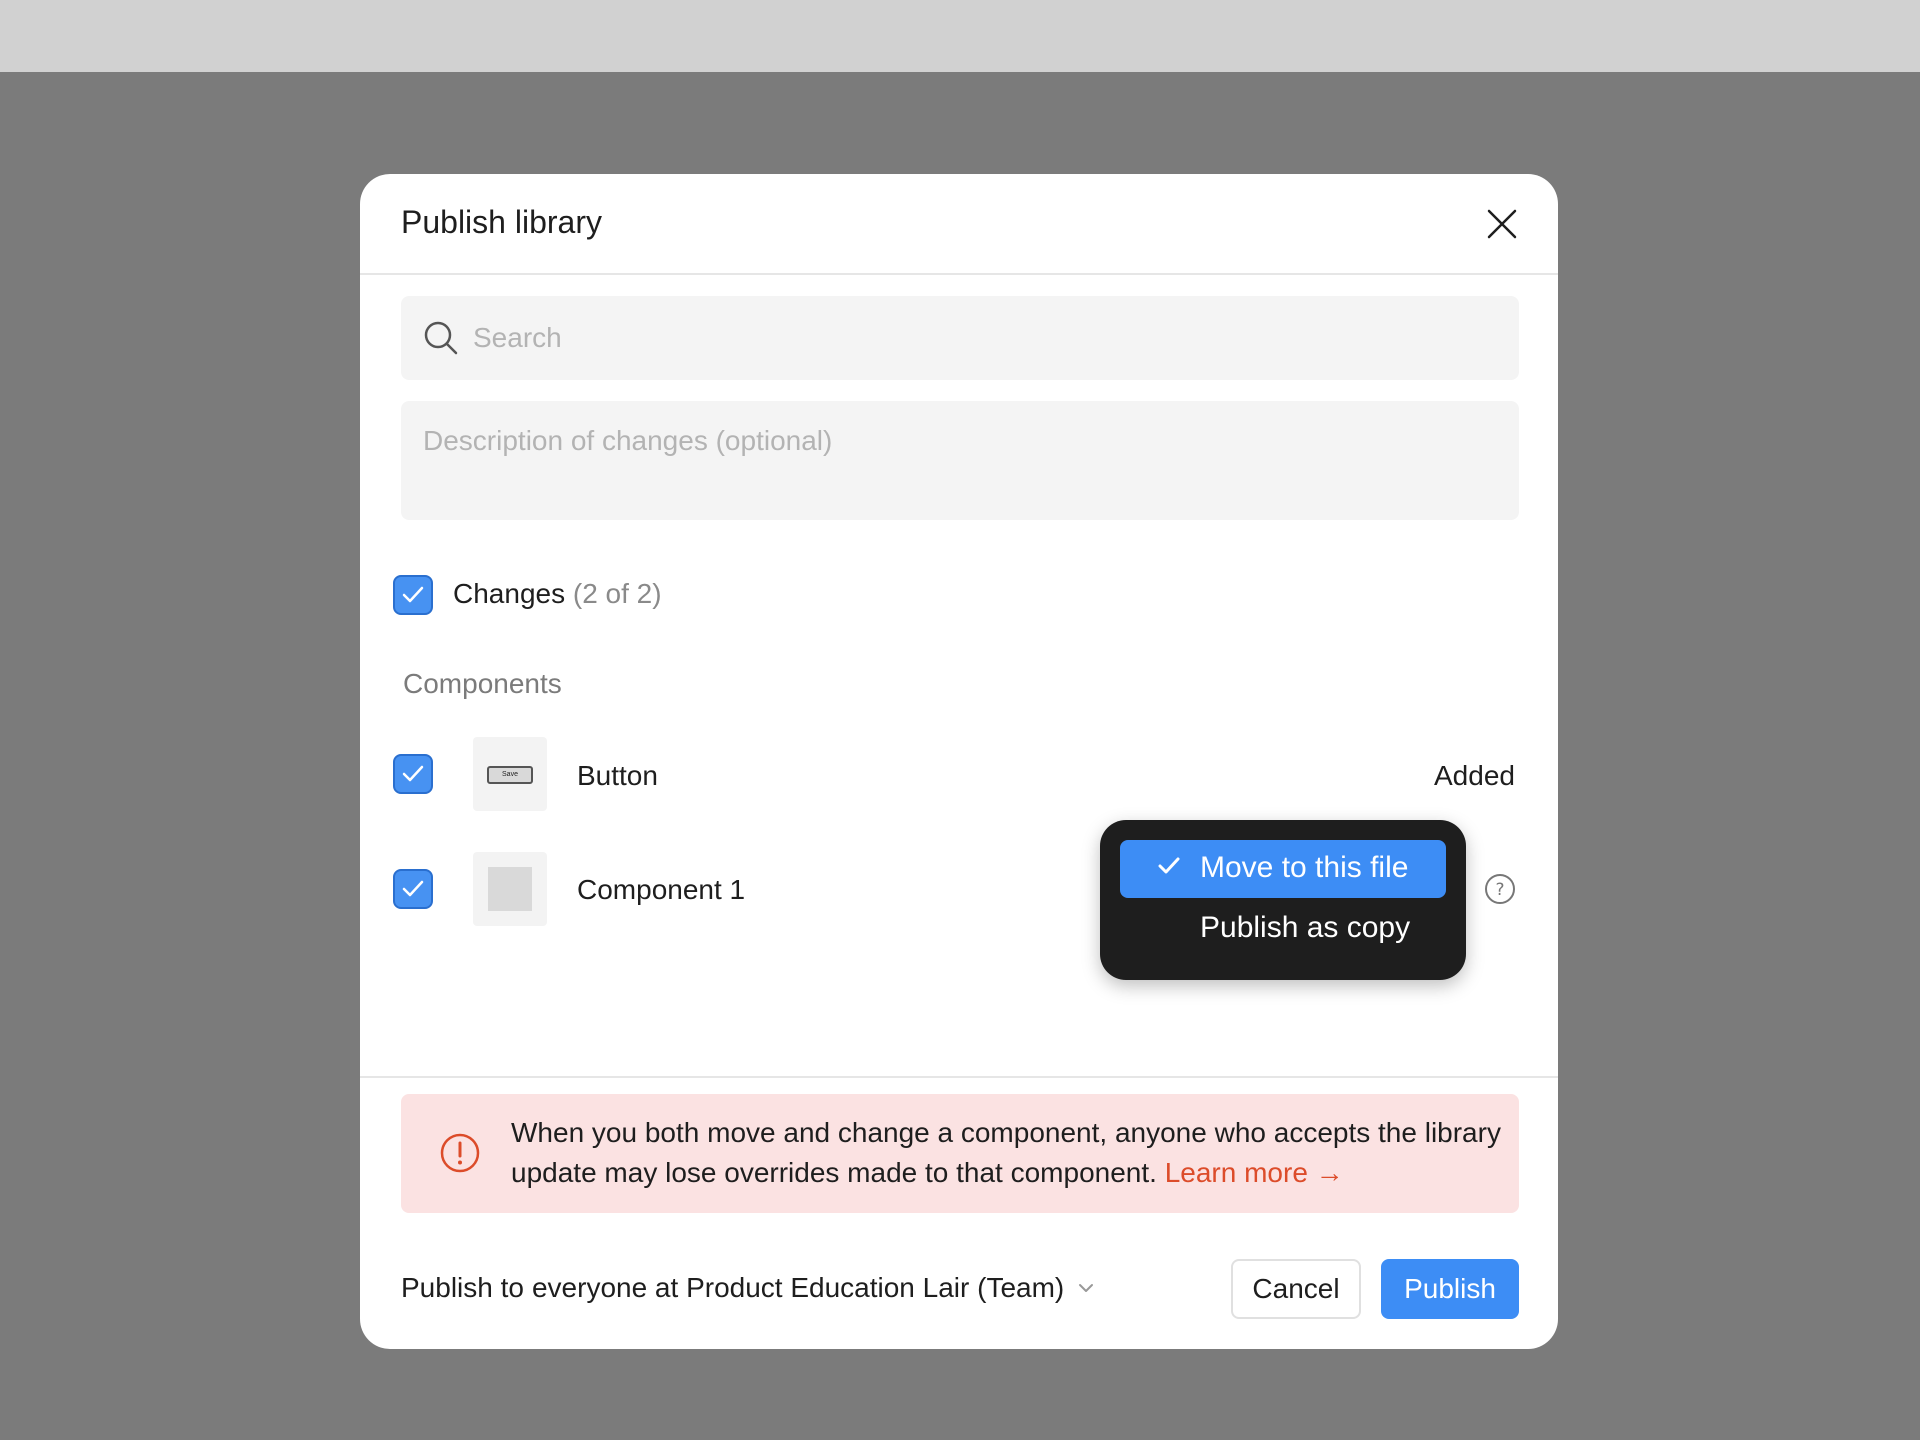 The image size is (1920, 1440). Describe the element at coordinates (1305, 927) in the screenshot. I see `menu-item-label: Publish as copy` at that location.